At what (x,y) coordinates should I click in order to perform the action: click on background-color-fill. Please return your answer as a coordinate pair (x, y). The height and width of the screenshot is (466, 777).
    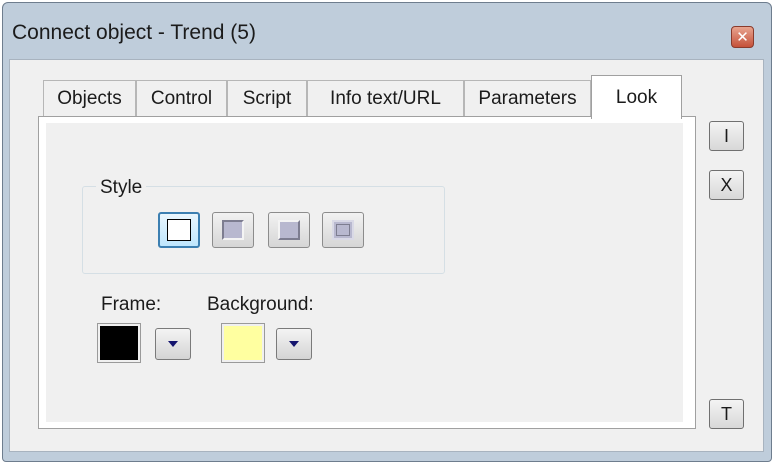
    Looking at the image, I should click on (243, 343).